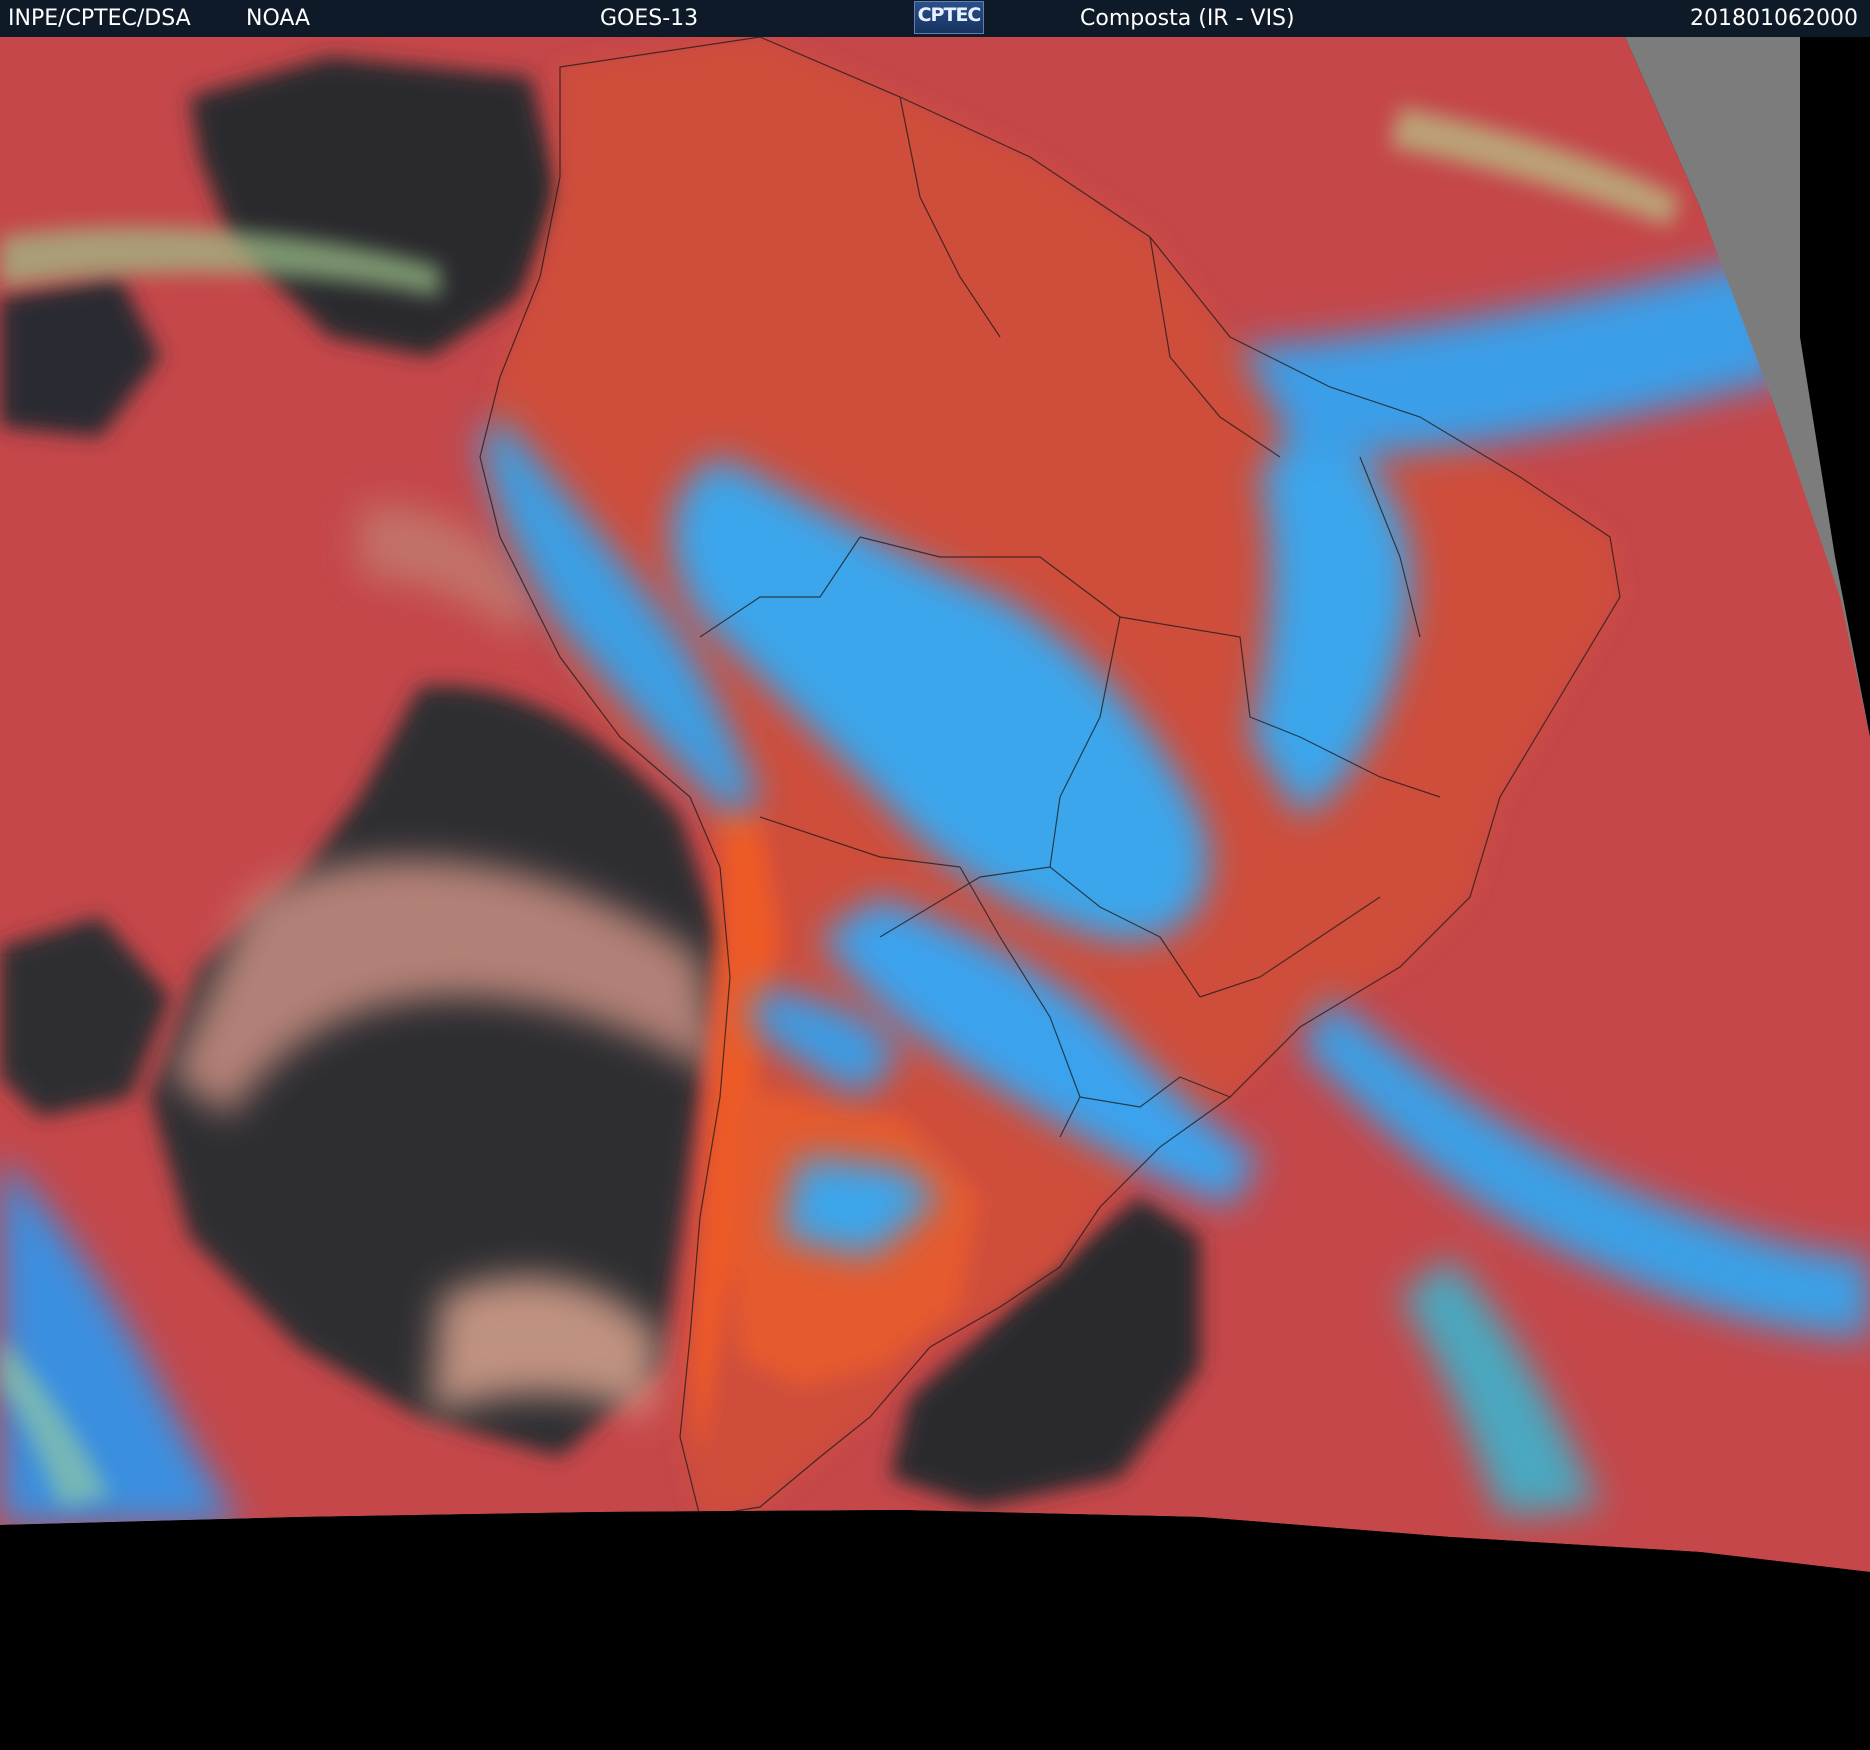 This screenshot has height=1750, width=1870. Describe the element at coordinates (1774, 18) in the screenshot. I see `timestamp-label: 201801062000` at that location.